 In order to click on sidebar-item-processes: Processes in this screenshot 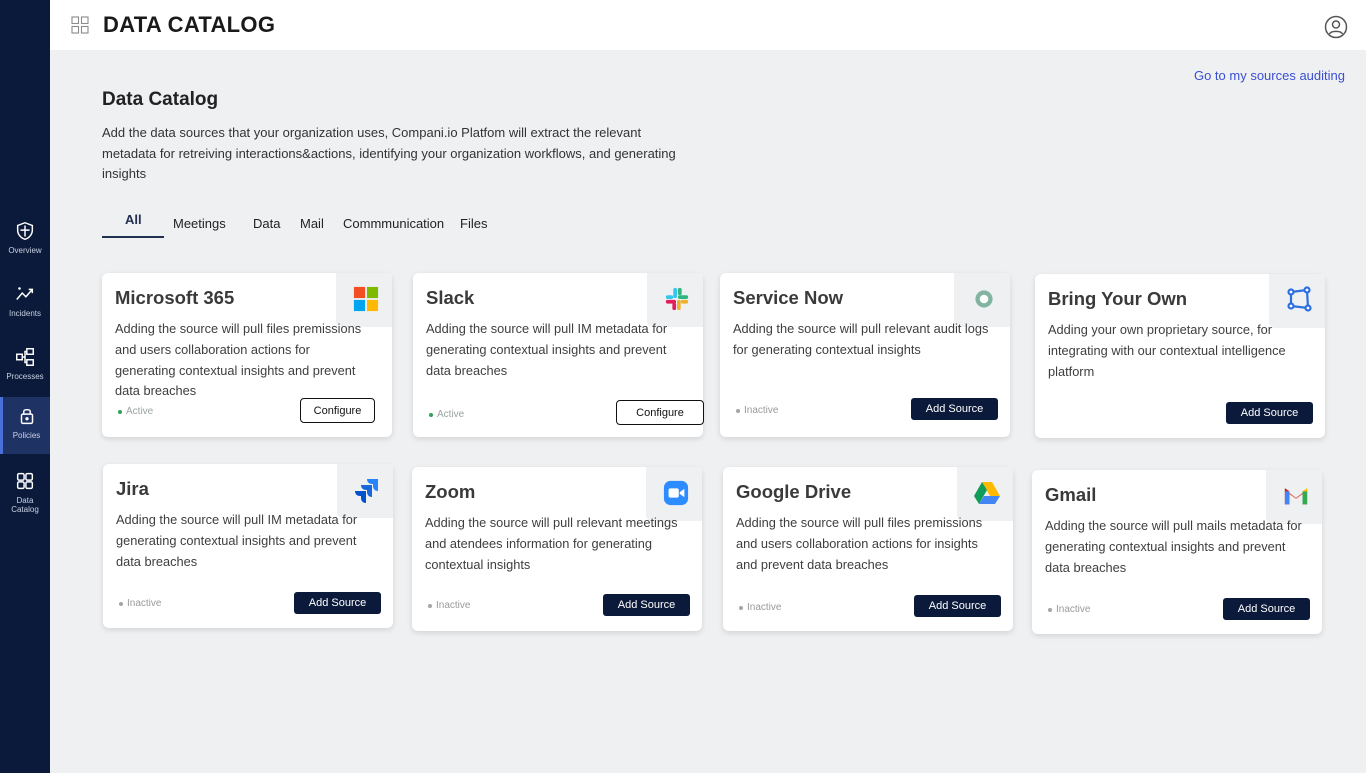, I will do `click(25, 368)`.